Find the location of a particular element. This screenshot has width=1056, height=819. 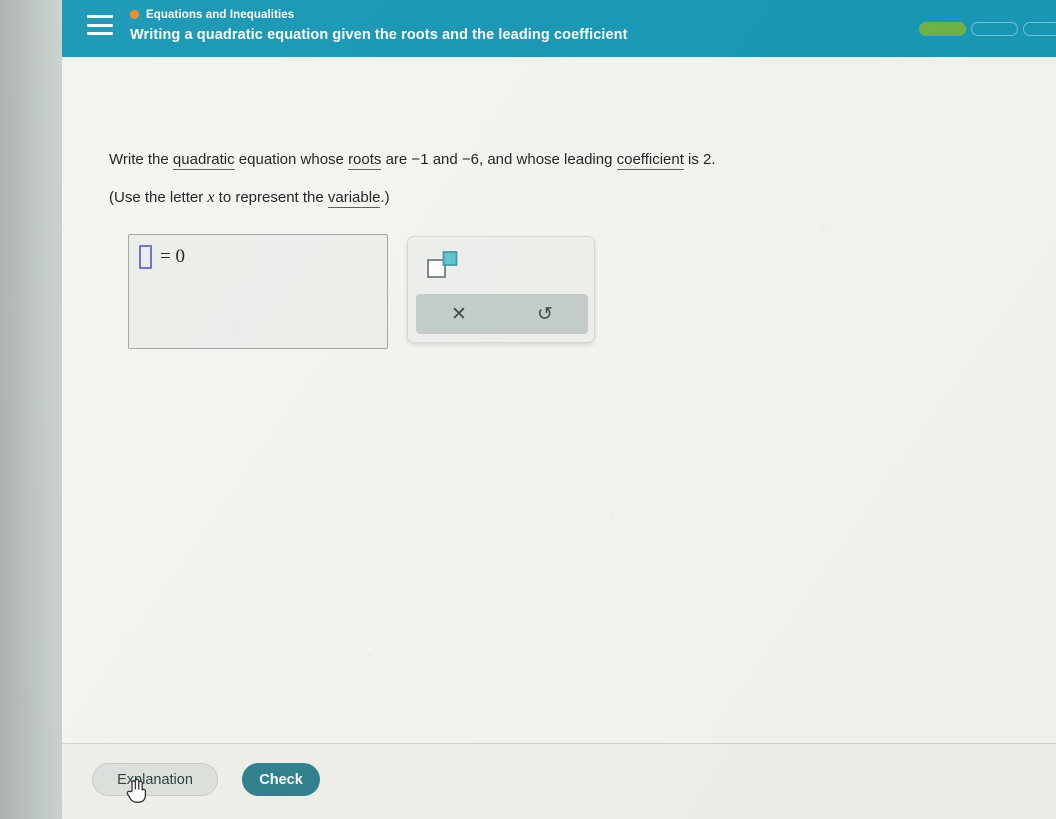

glossary-term-quadratic: quadratic is located at coordinates (203, 160).